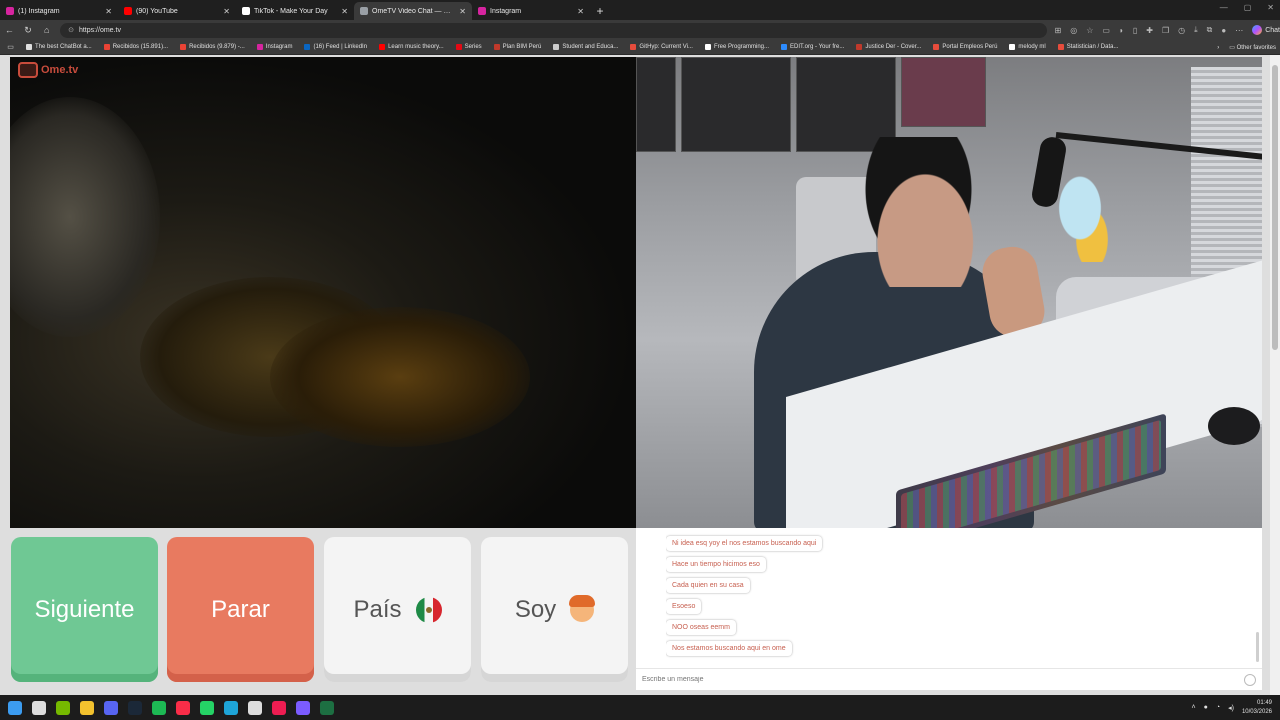 The height and width of the screenshot is (720, 1280). I want to click on search-icon, so click(39, 707).